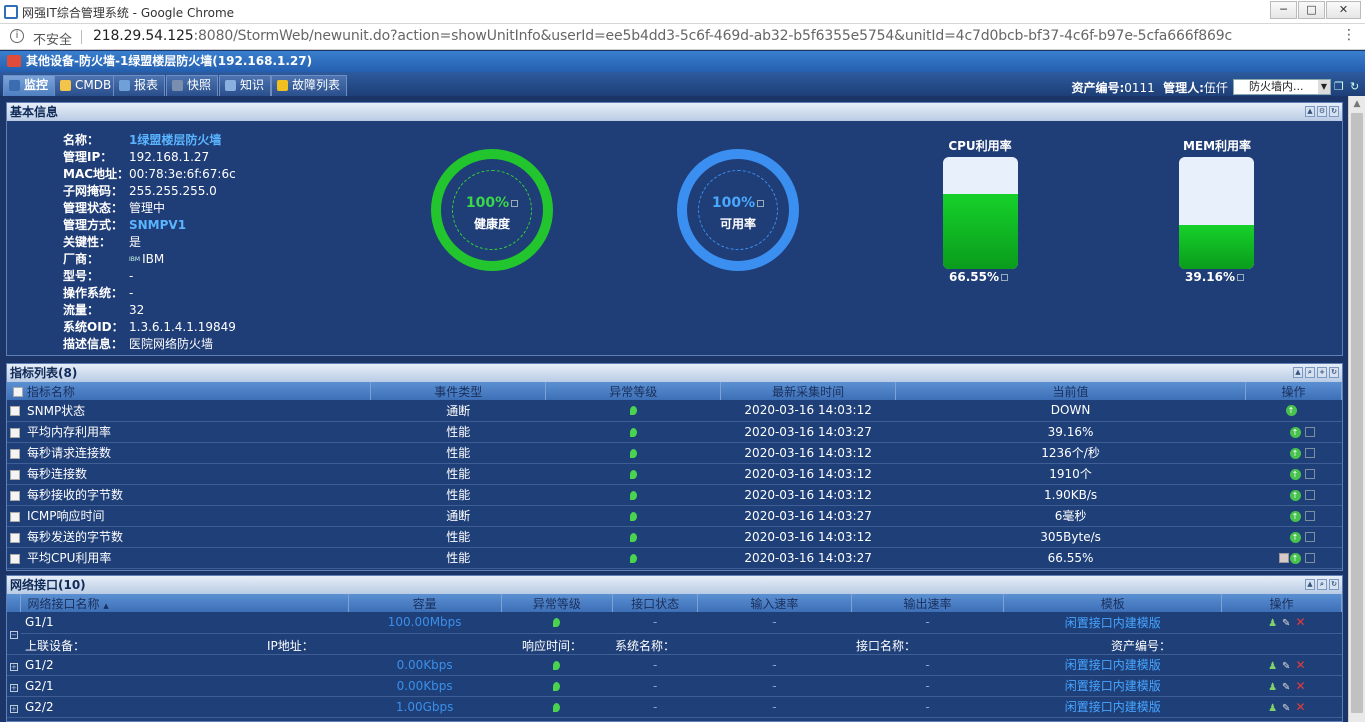  What do you see at coordinates (184, 603) in the screenshot?
I see `column-header: 网络接口名称 ▲` at bounding box center [184, 603].